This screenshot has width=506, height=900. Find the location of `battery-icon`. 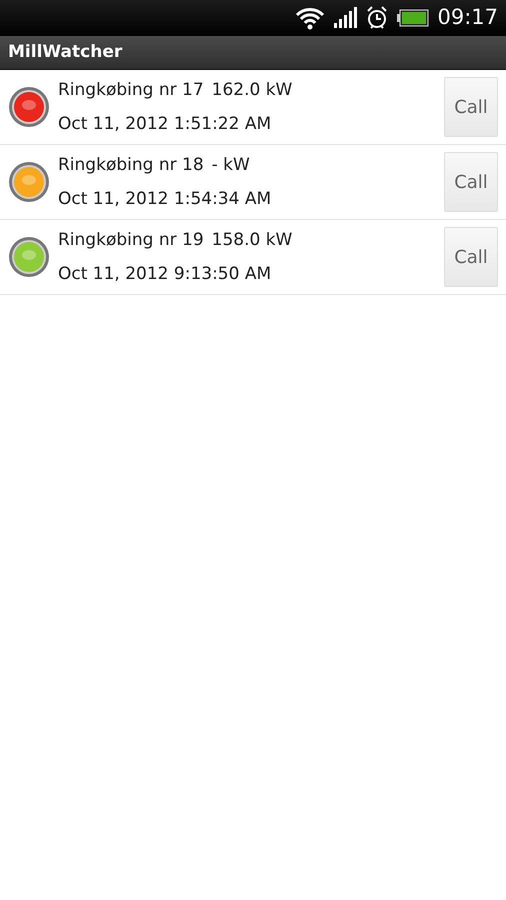

battery-icon is located at coordinates (413, 18).